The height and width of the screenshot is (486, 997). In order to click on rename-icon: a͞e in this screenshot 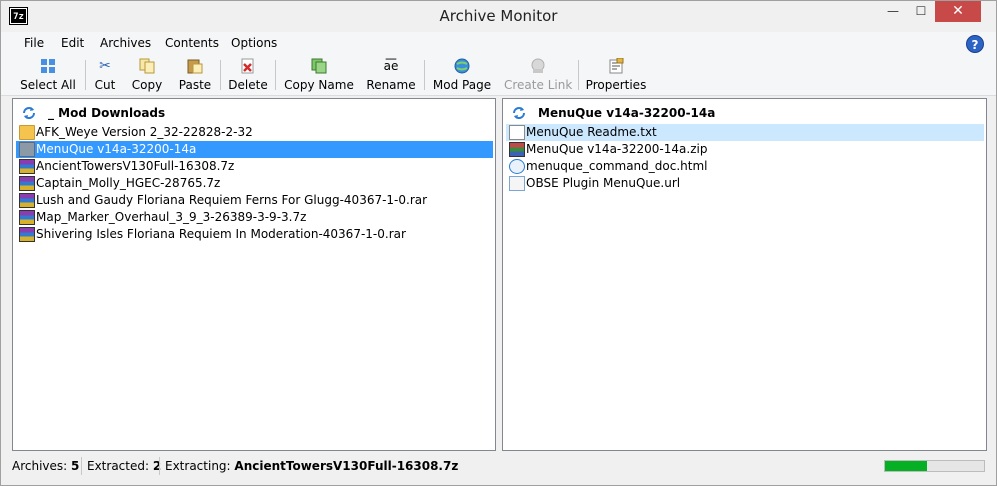, I will do `click(391, 66)`.